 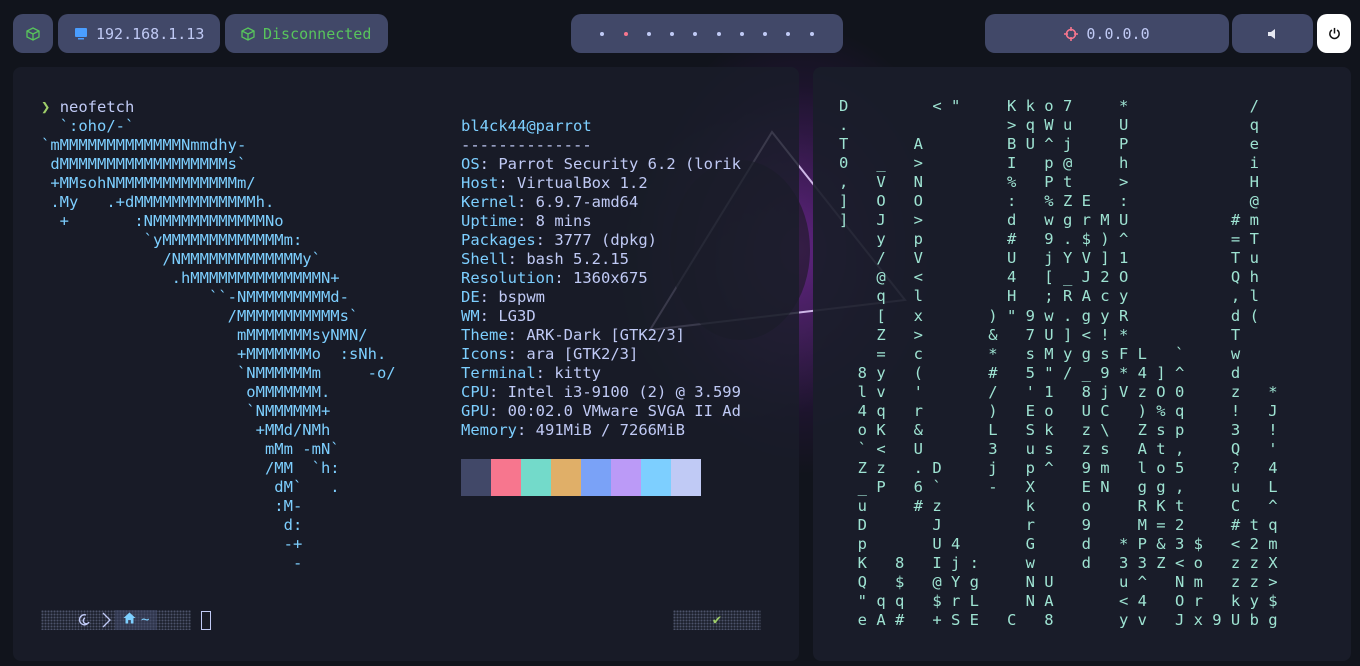 What do you see at coordinates (172, 563) in the screenshot?
I see `ascii-line: -` at bounding box center [172, 563].